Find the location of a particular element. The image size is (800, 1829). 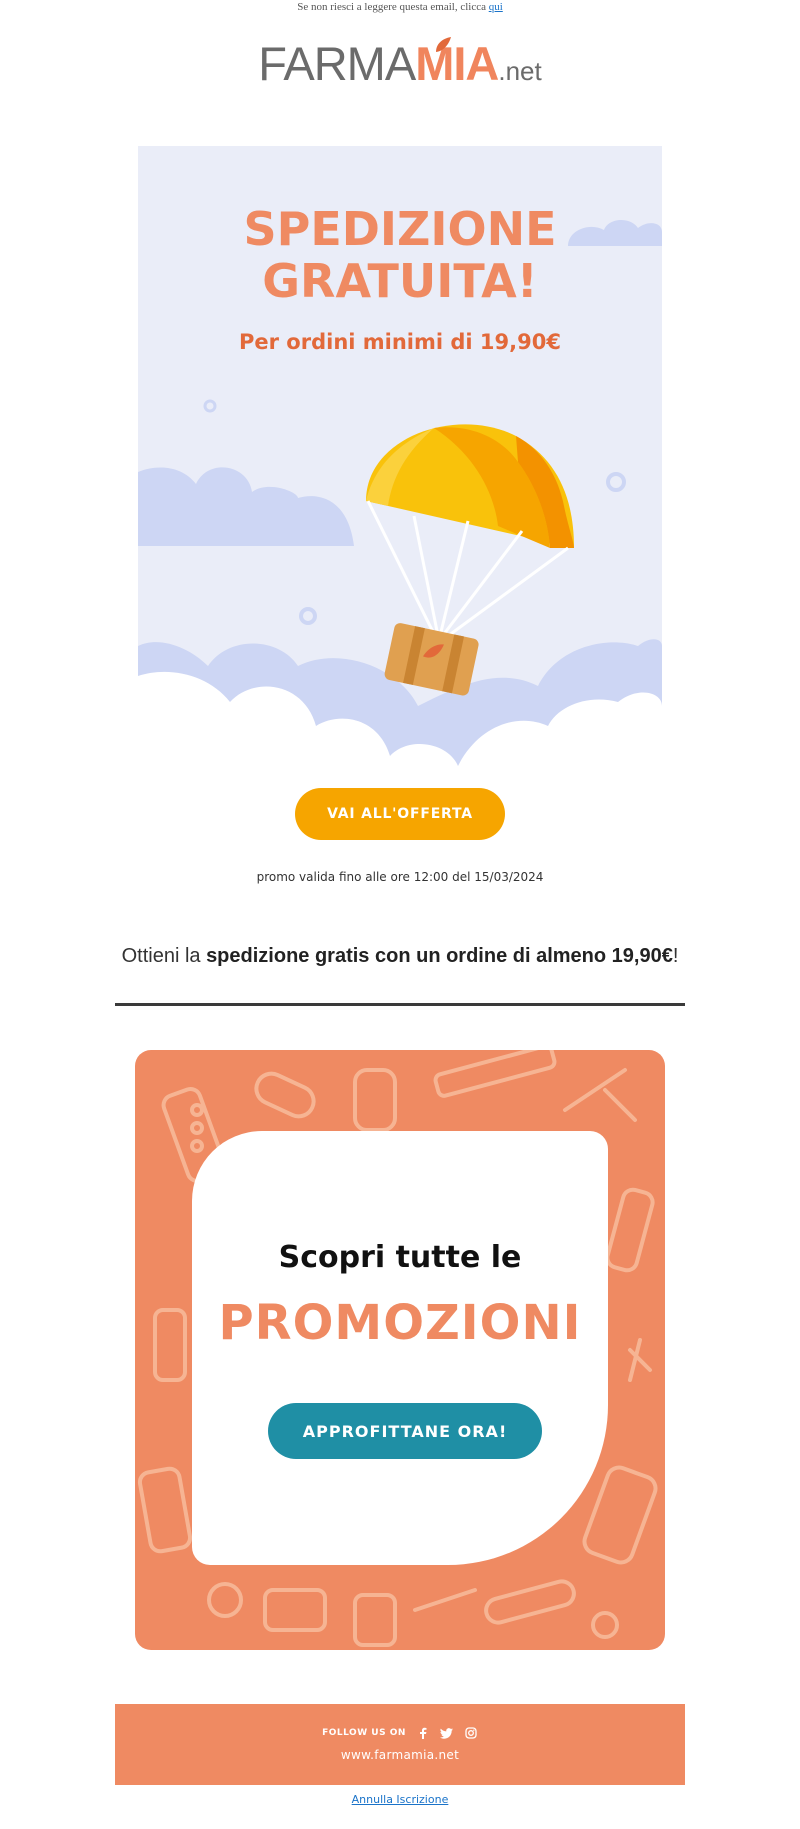

hero-title-line2: GRATUITA! is located at coordinates (400, 281).